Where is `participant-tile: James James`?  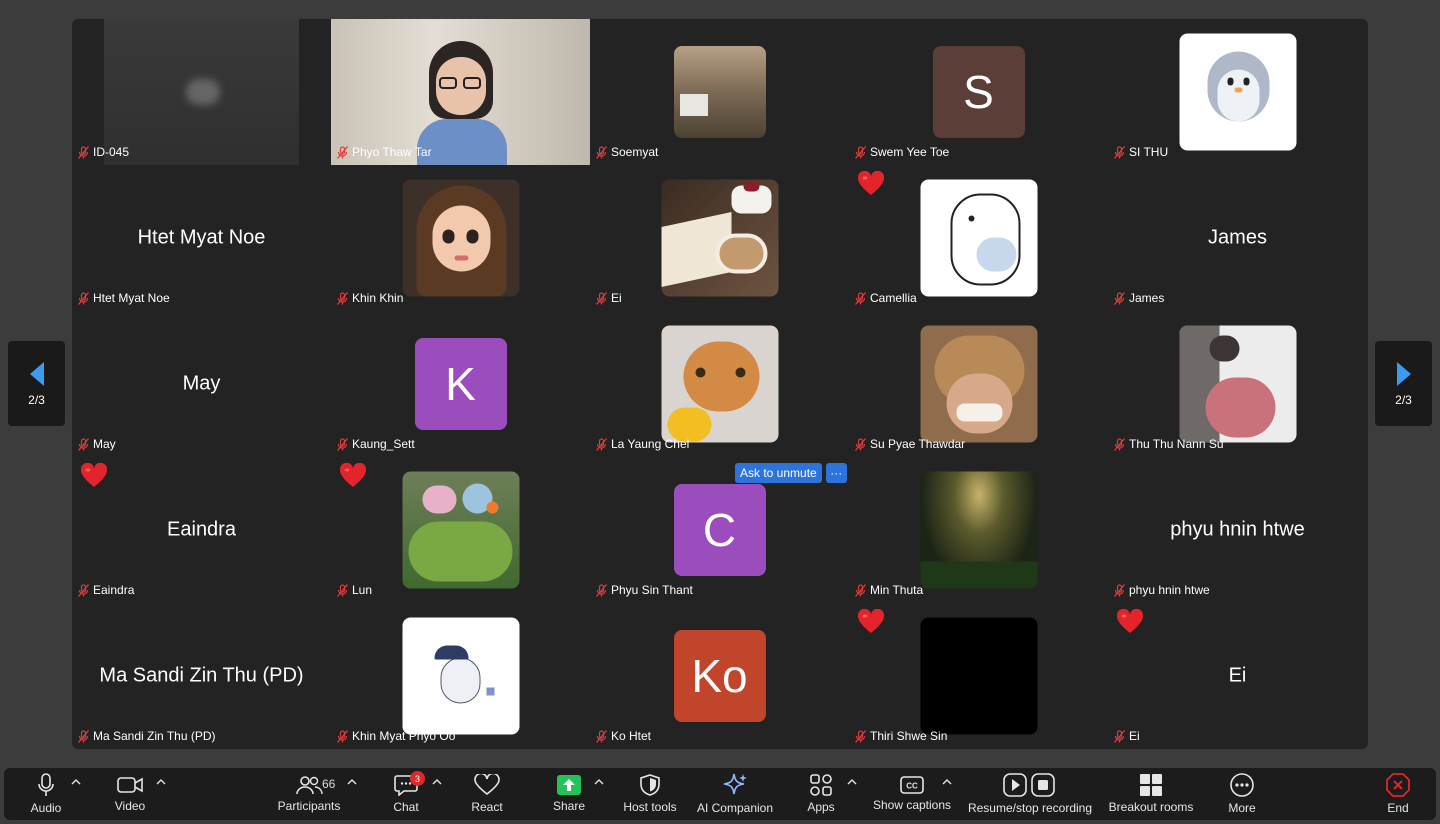 participant-tile: James James is located at coordinates (1237, 238).